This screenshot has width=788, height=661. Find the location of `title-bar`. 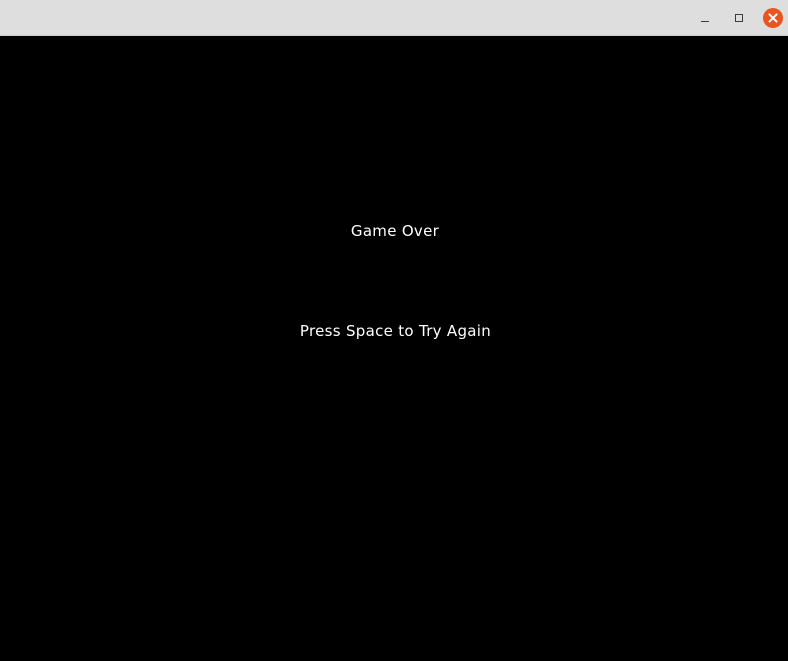

title-bar is located at coordinates (394, 18).